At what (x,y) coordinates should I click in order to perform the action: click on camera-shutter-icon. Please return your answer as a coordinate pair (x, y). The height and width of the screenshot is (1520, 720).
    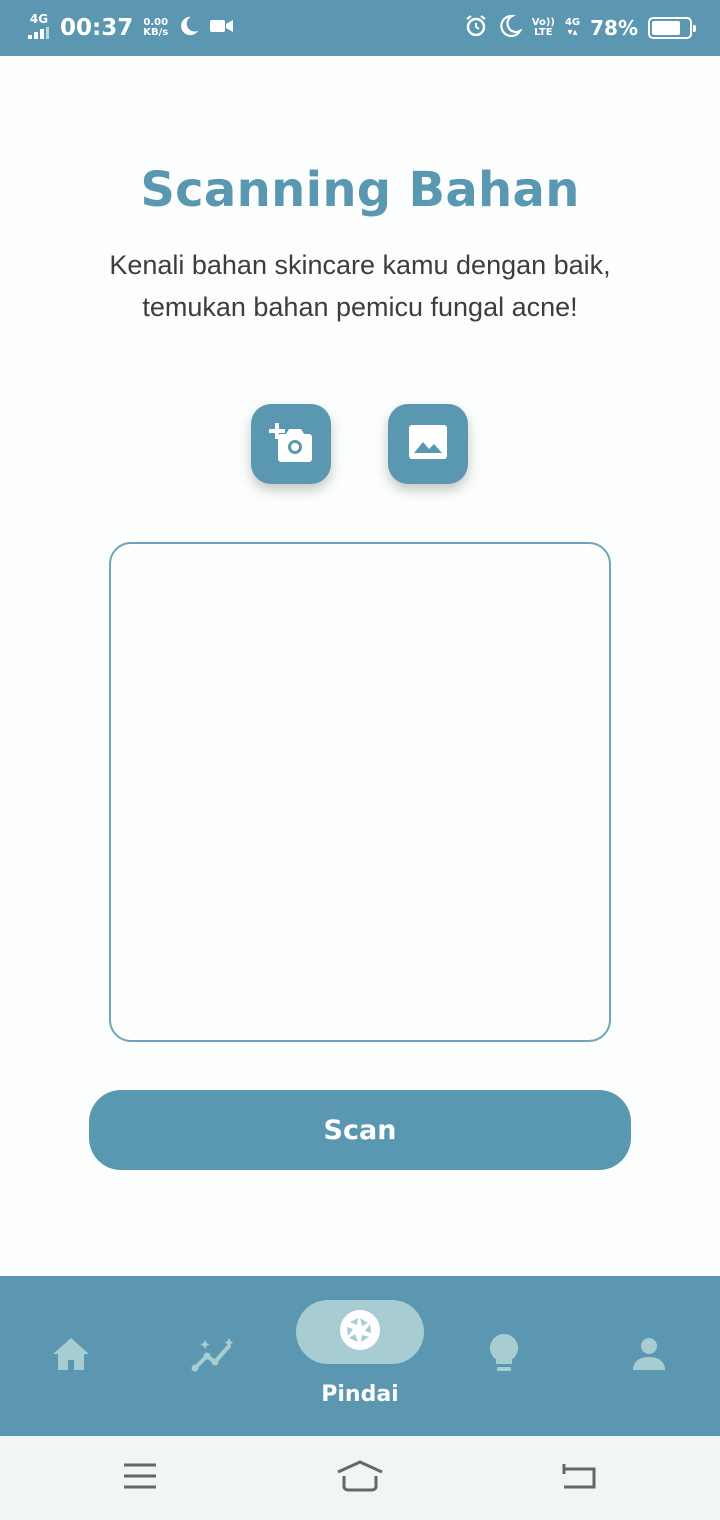
    Looking at the image, I should click on (360, 1332).